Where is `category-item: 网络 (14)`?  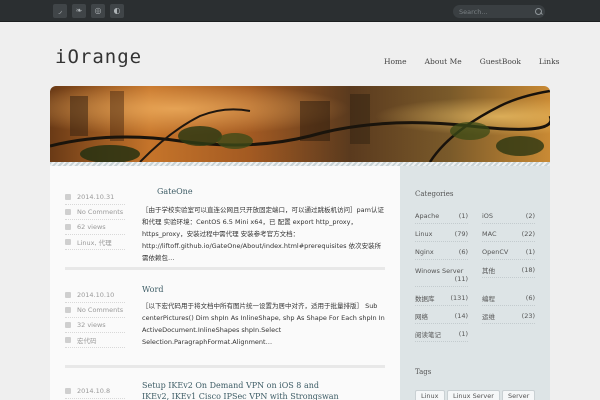
category-item: 网络 (14) is located at coordinates (441, 316).